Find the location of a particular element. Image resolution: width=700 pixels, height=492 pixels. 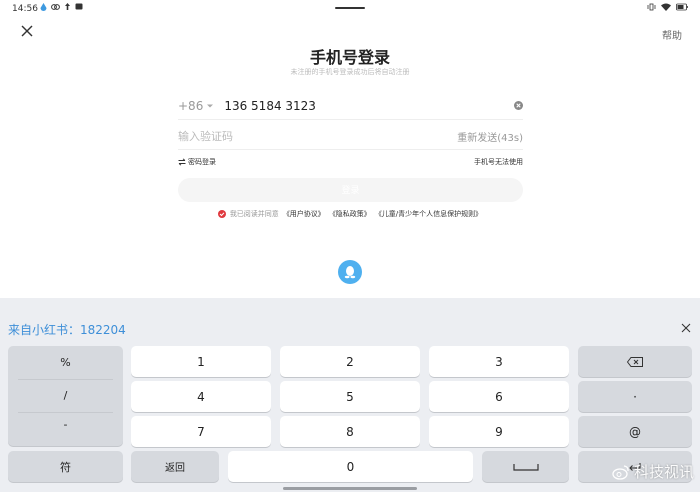

country-code-selector: +86 is located at coordinates (190, 106).